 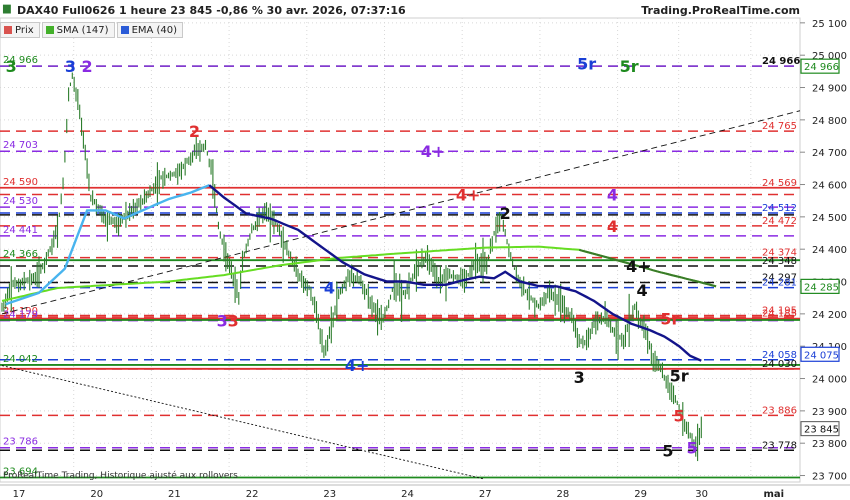 What do you see at coordinates (829, 250) in the screenshot?
I see `y-tick-label: 24 400` at bounding box center [829, 250].